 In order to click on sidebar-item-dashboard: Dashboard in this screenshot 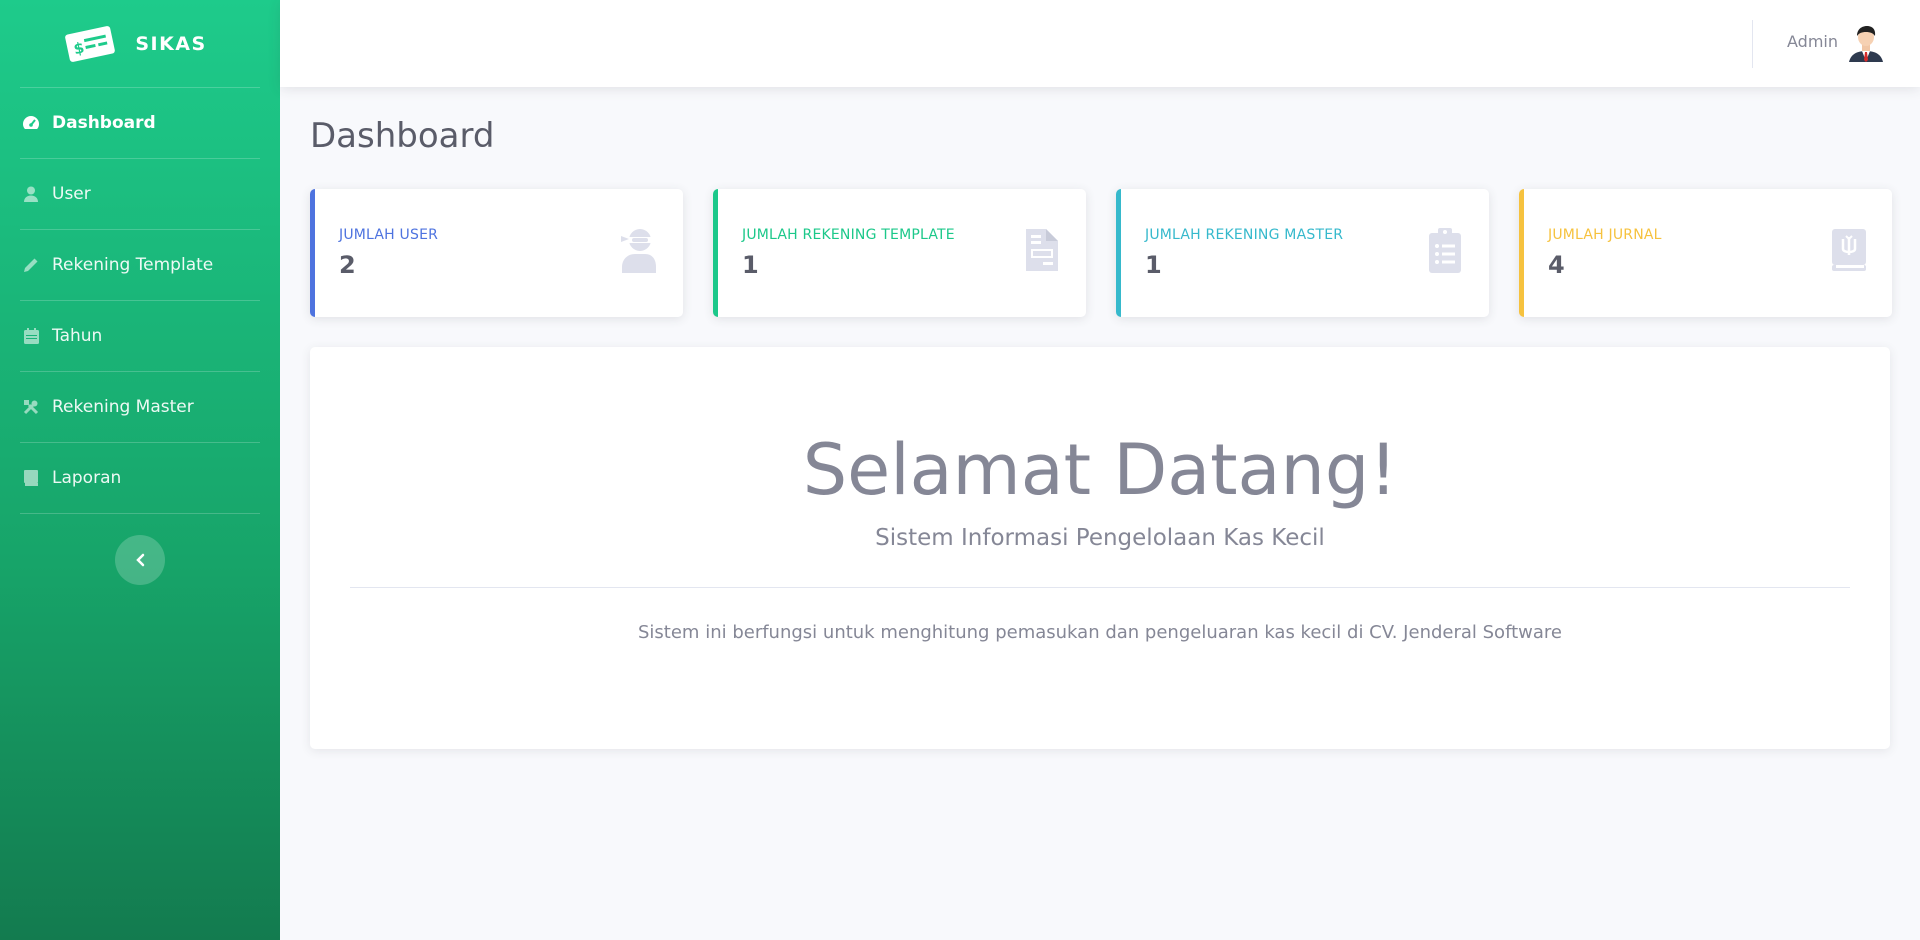, I will do `click(140, 123)`.